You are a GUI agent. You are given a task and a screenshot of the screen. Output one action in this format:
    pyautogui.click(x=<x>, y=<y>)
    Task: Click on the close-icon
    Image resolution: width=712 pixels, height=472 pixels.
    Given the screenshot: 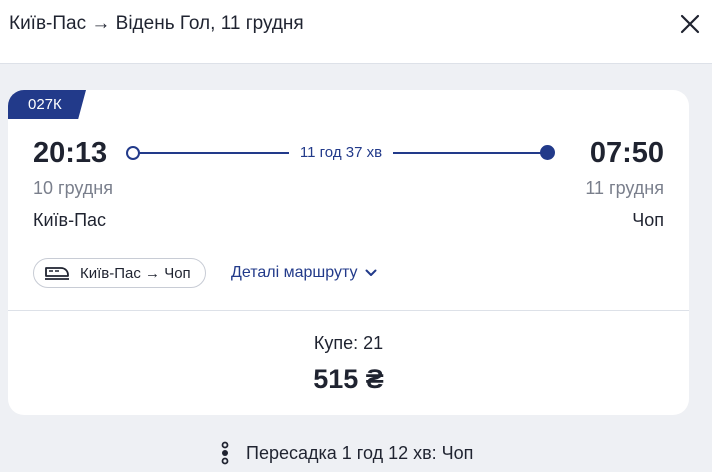 What is the action you would take?
    pyautogui.click(x=690, y=24)
    